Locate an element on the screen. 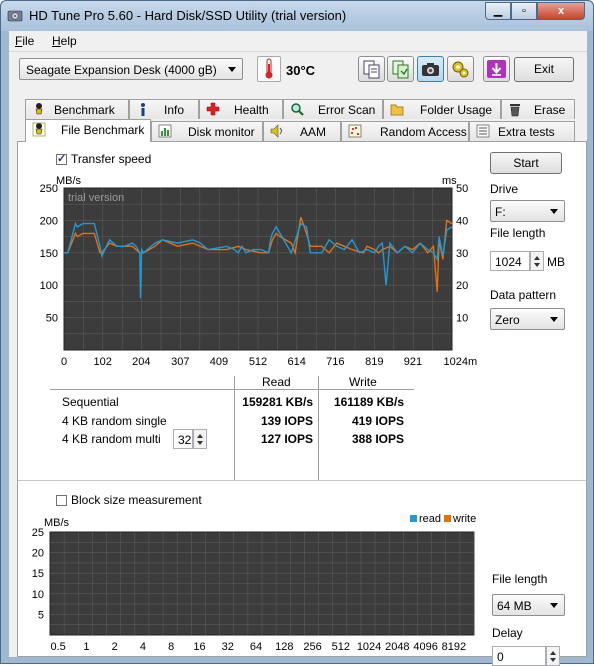  maximize-button: ▫ is located at coordinates (524, 11).